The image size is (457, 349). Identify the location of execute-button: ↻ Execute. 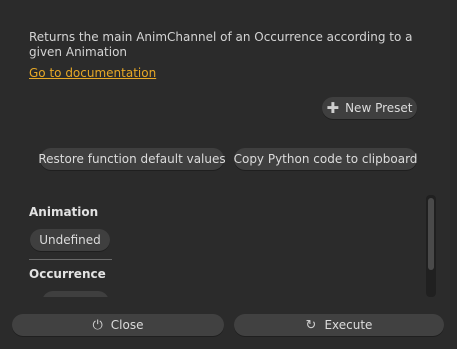
(339, 325).